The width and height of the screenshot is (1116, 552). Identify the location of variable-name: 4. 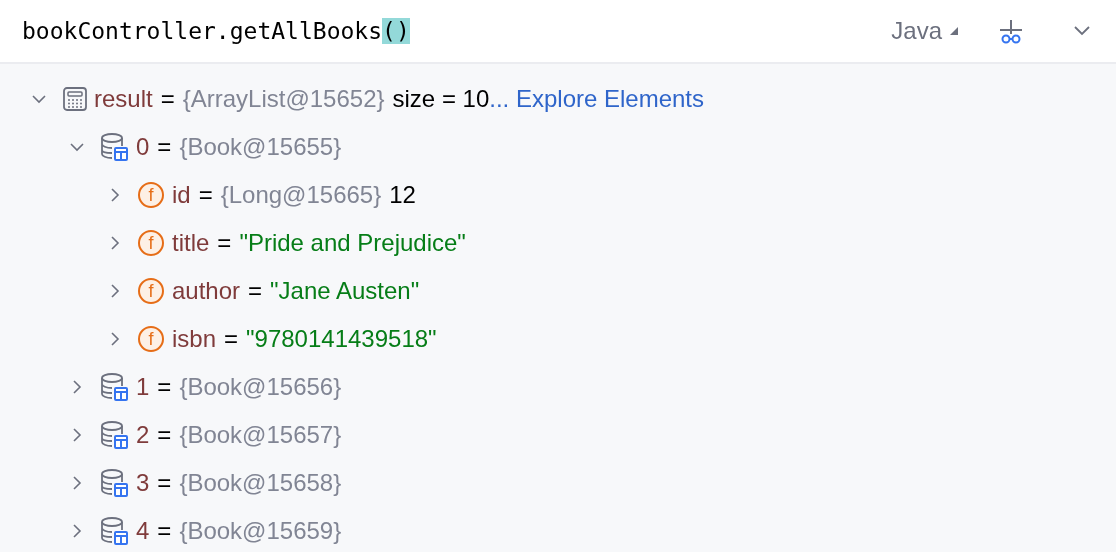
(143, 531).